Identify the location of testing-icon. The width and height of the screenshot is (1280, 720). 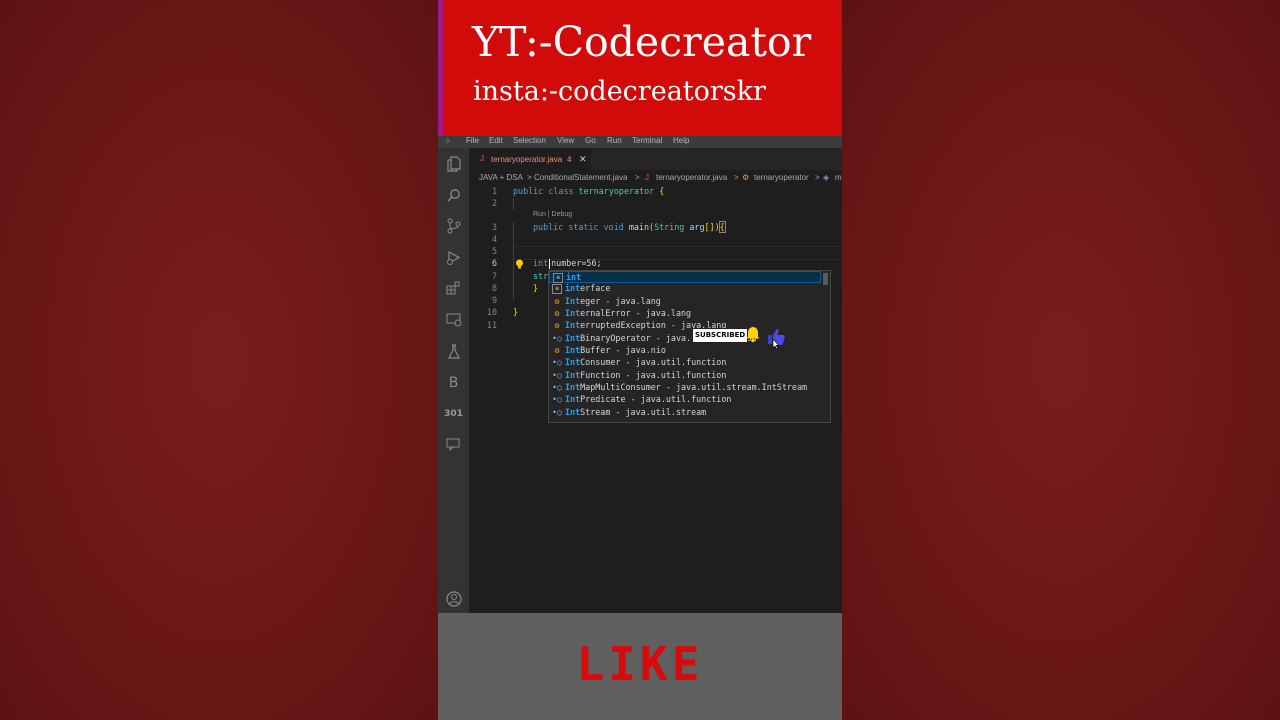
(453, 351).